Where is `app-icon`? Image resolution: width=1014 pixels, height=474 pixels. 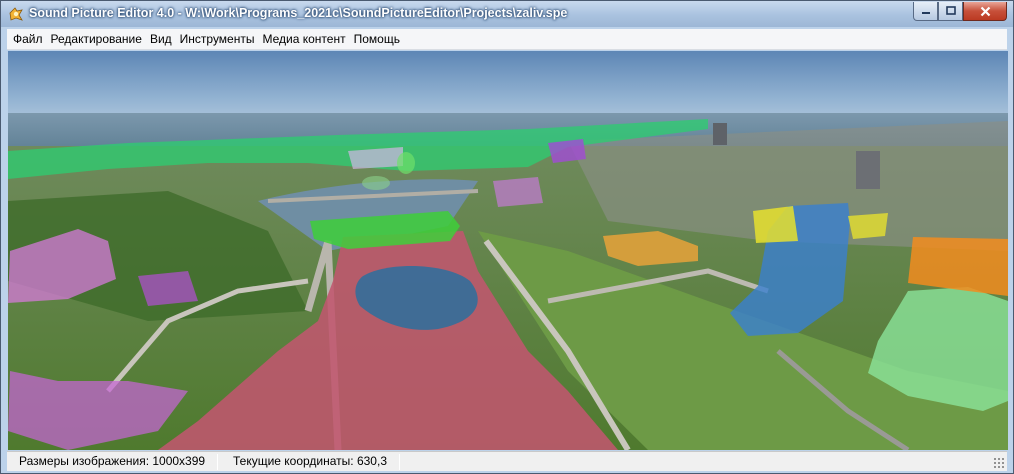
app-icon is located at coordinates (16, 14).